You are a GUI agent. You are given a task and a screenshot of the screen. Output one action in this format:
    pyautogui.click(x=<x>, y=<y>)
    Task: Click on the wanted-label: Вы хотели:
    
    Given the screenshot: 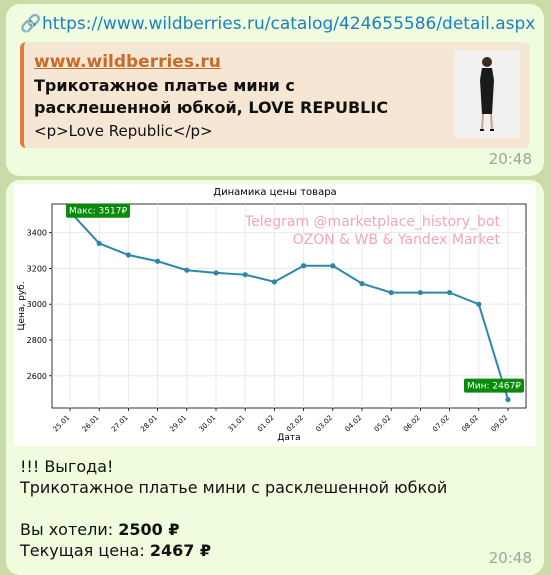 What is the action you would take?
    pyautogui.click(x=67, y=529)
    